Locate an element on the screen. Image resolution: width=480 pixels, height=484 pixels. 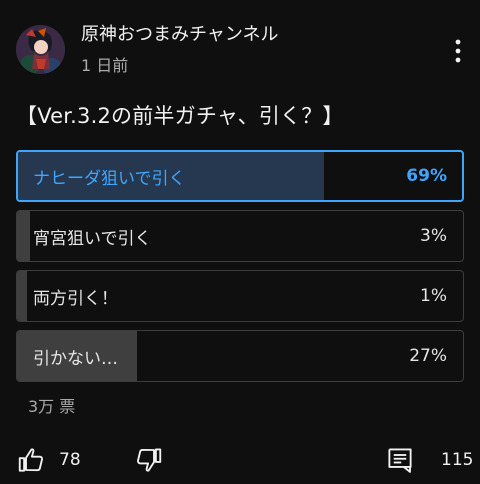
poll-option: 引かない… 27% is located at coordinates (240, 356).